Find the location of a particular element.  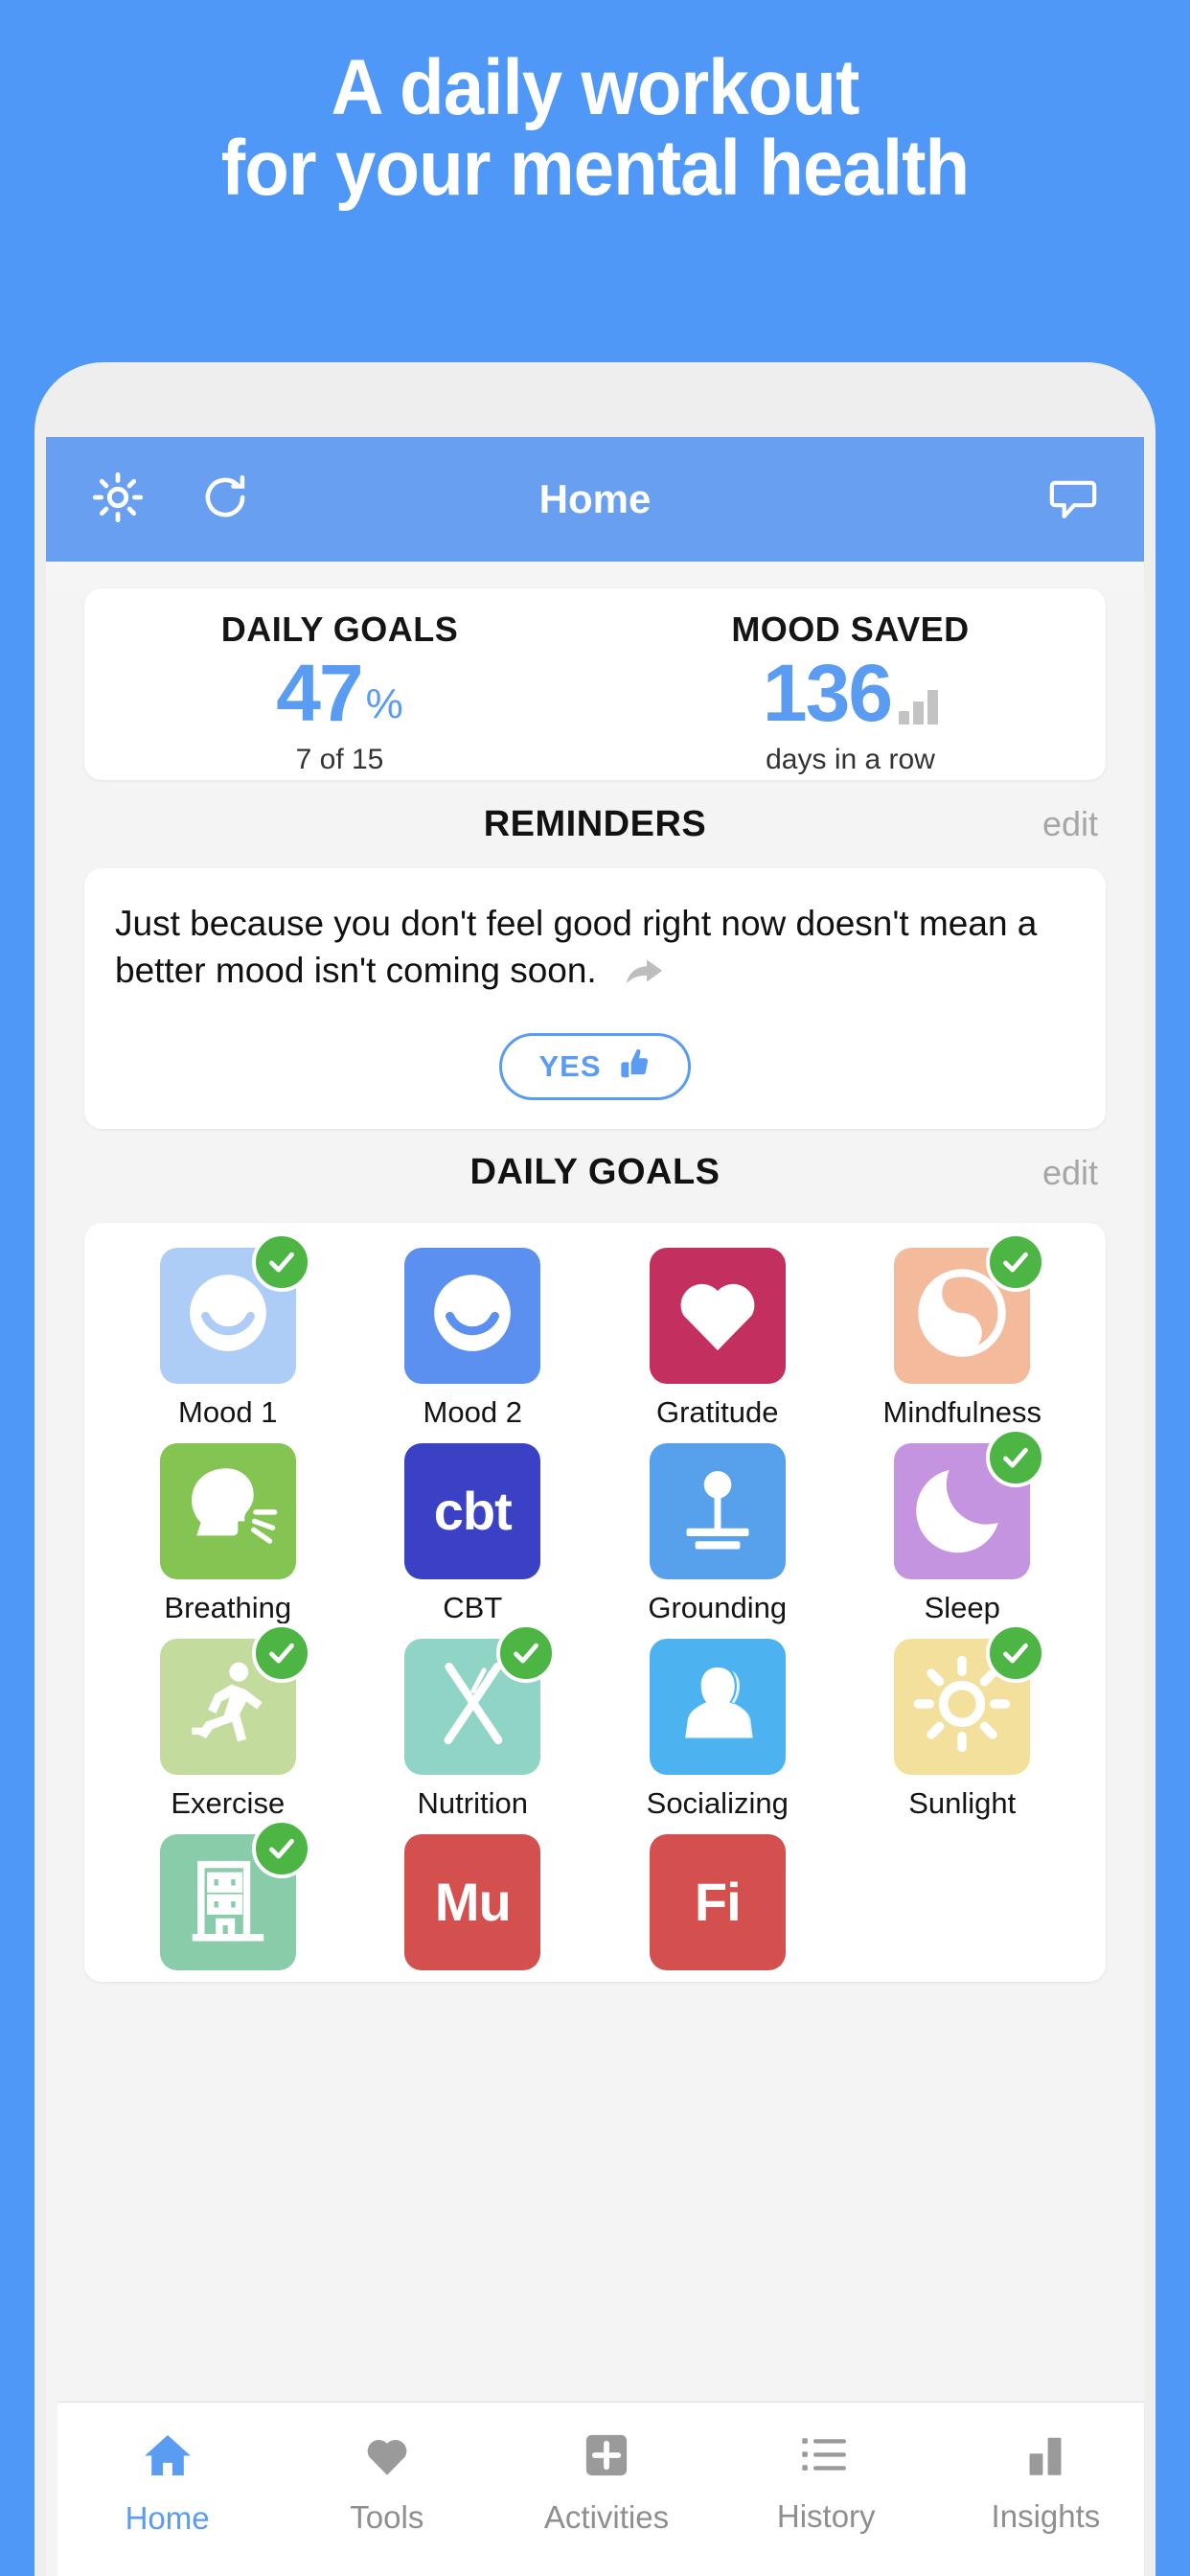

section-title: REMINDERS is located at coordinates (595, 823).